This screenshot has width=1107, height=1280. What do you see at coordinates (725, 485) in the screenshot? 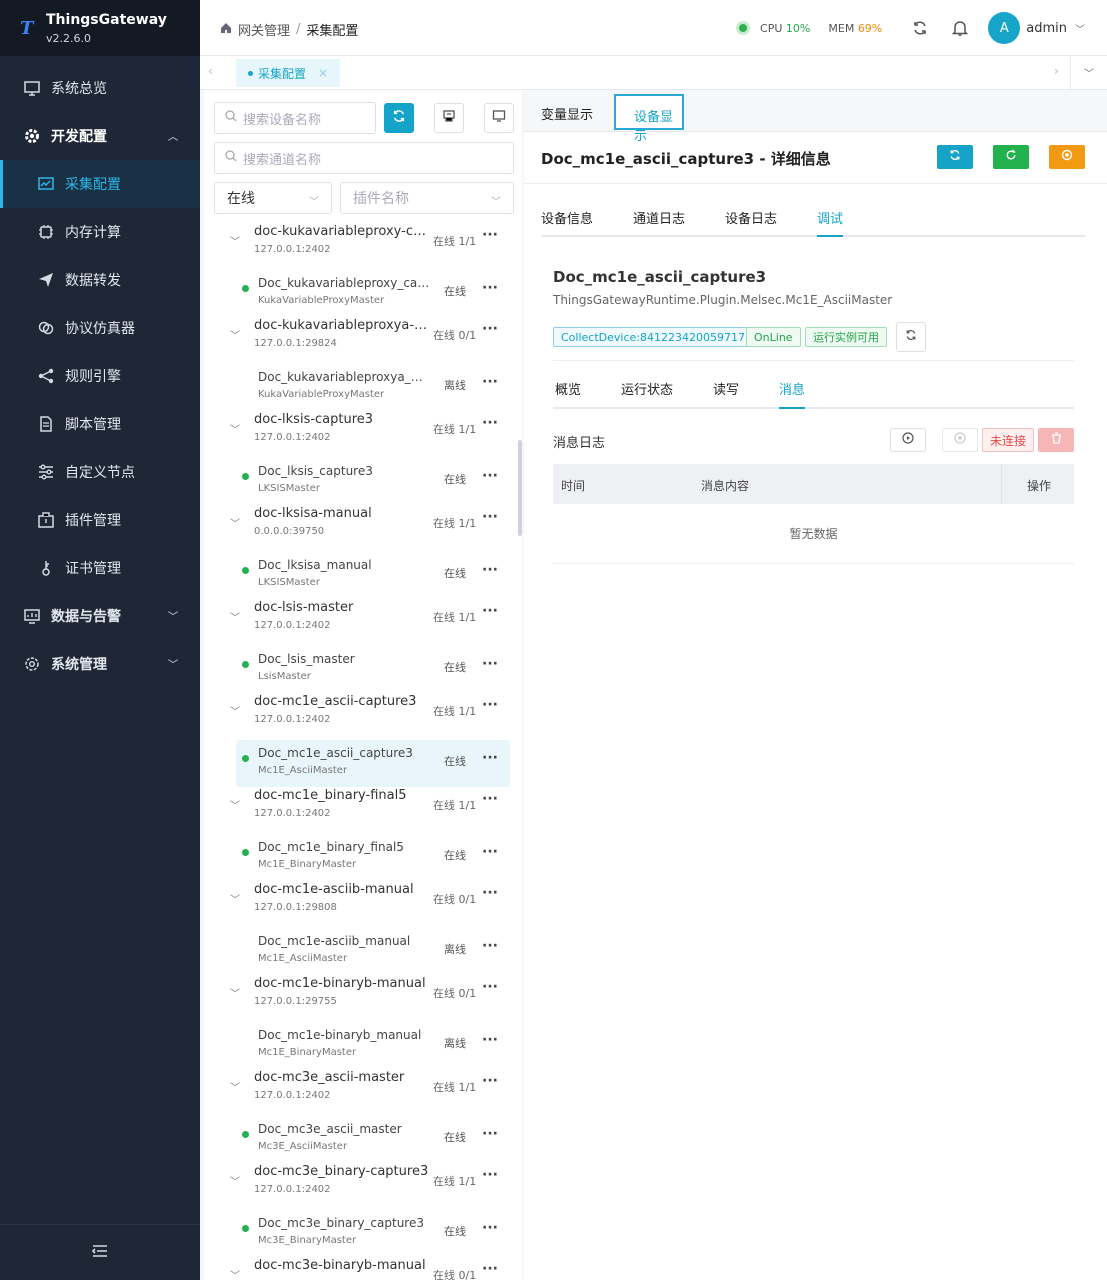
I see `column-content: 消息内容` at bounding box center [725, 485].